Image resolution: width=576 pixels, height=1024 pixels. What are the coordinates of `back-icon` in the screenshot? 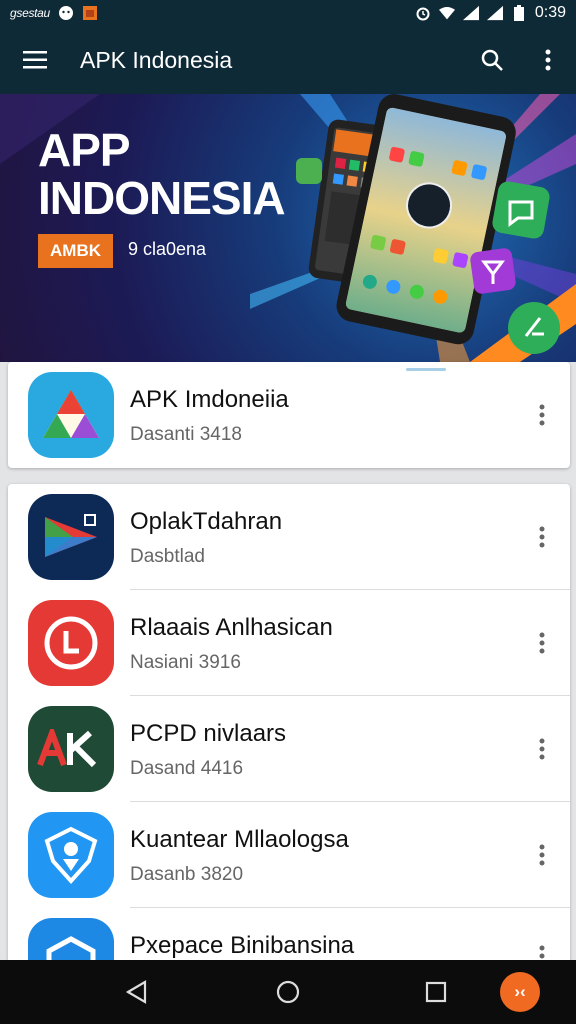 It's located at (136, 992).